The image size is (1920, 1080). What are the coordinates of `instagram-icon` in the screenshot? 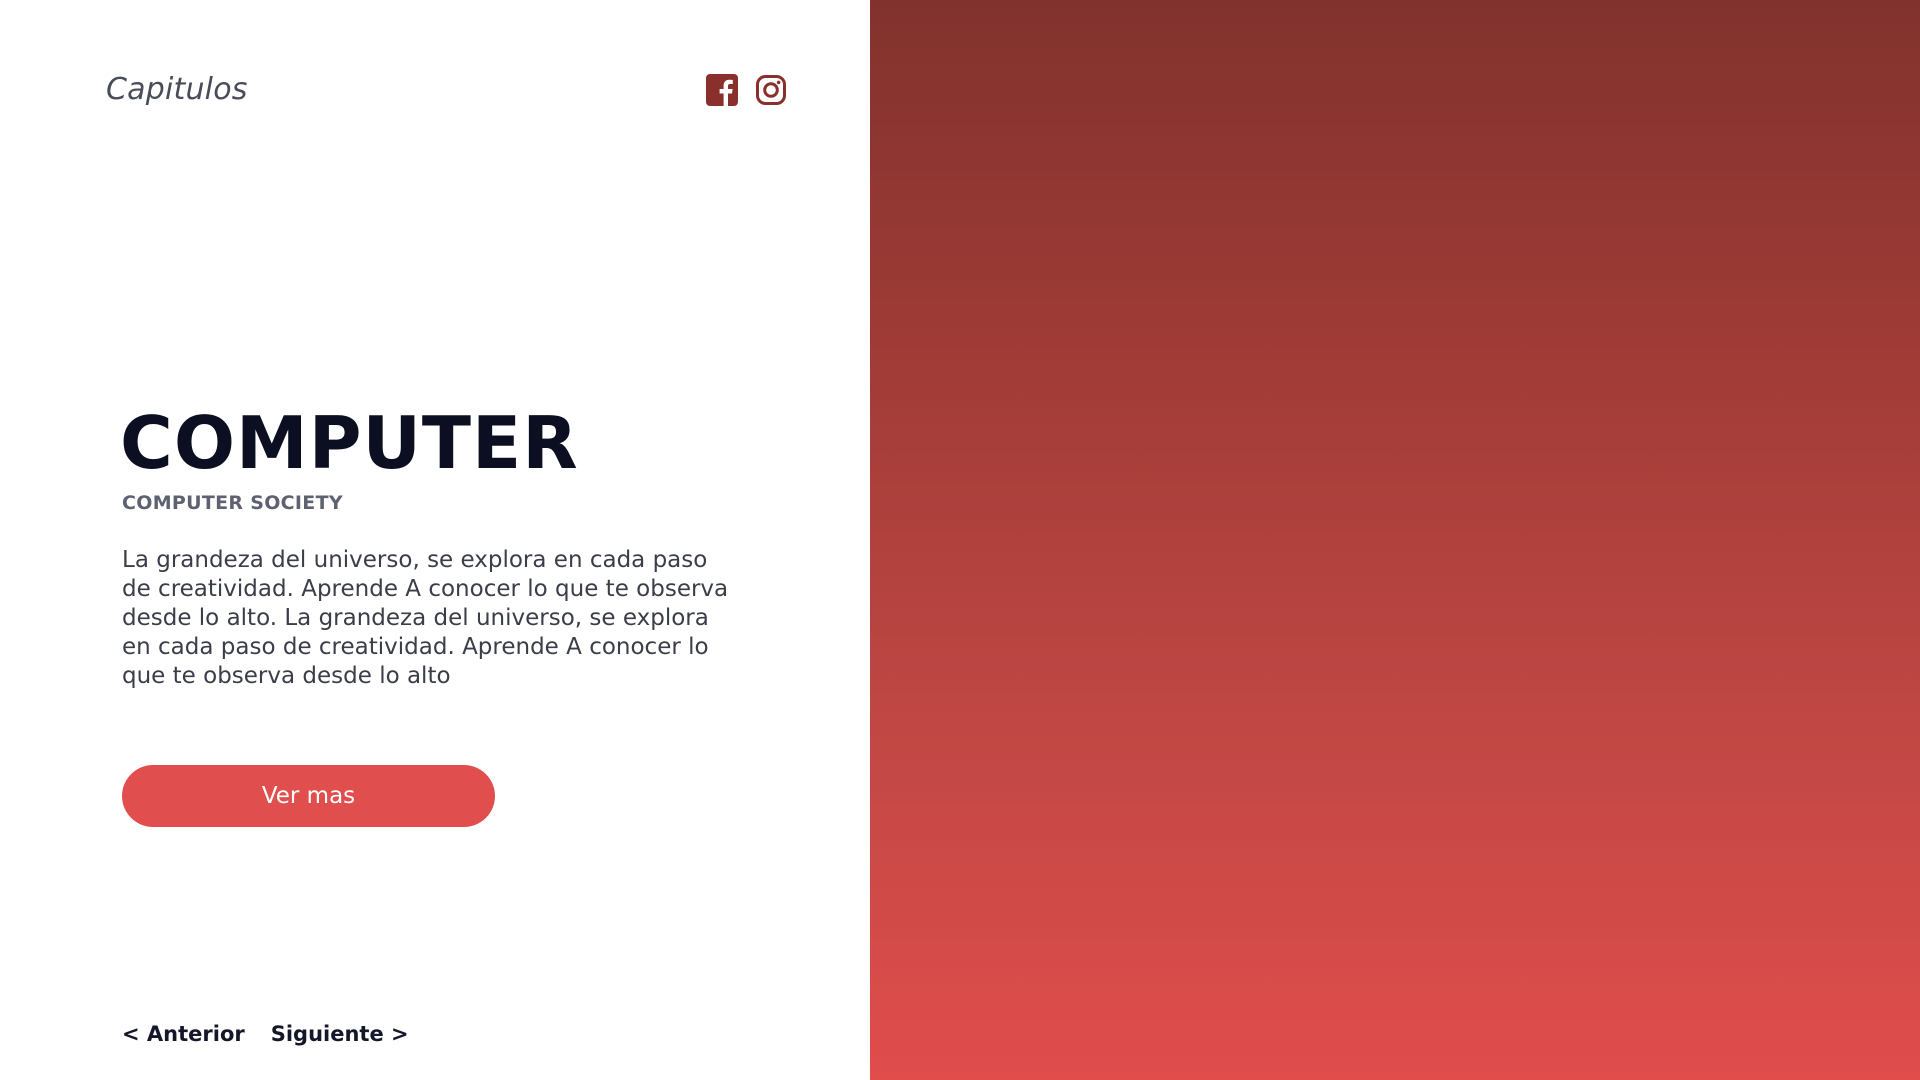 It's located at (771, 90).